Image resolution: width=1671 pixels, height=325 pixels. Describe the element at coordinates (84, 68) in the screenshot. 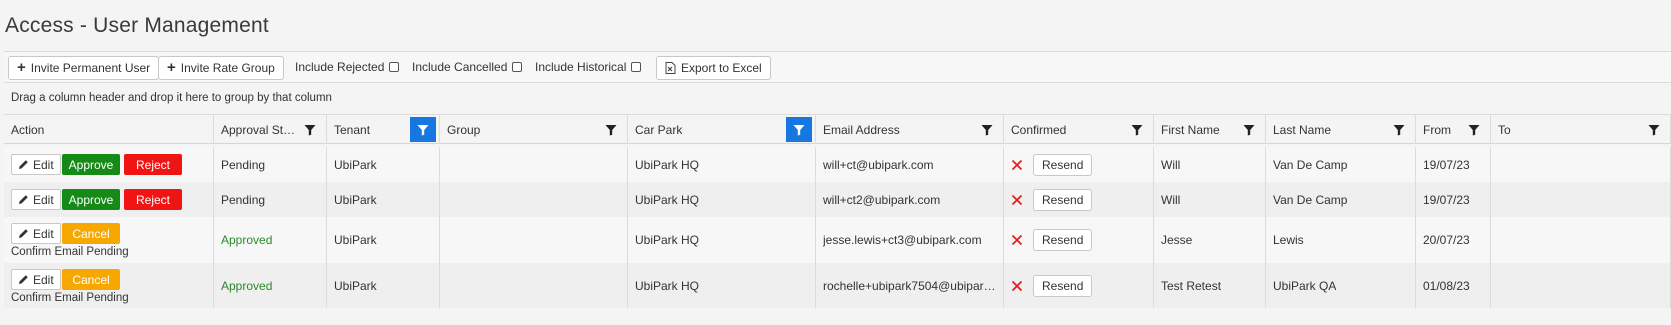

I see `invite-permanent-user-button: + Invite Permanent User` at that location.